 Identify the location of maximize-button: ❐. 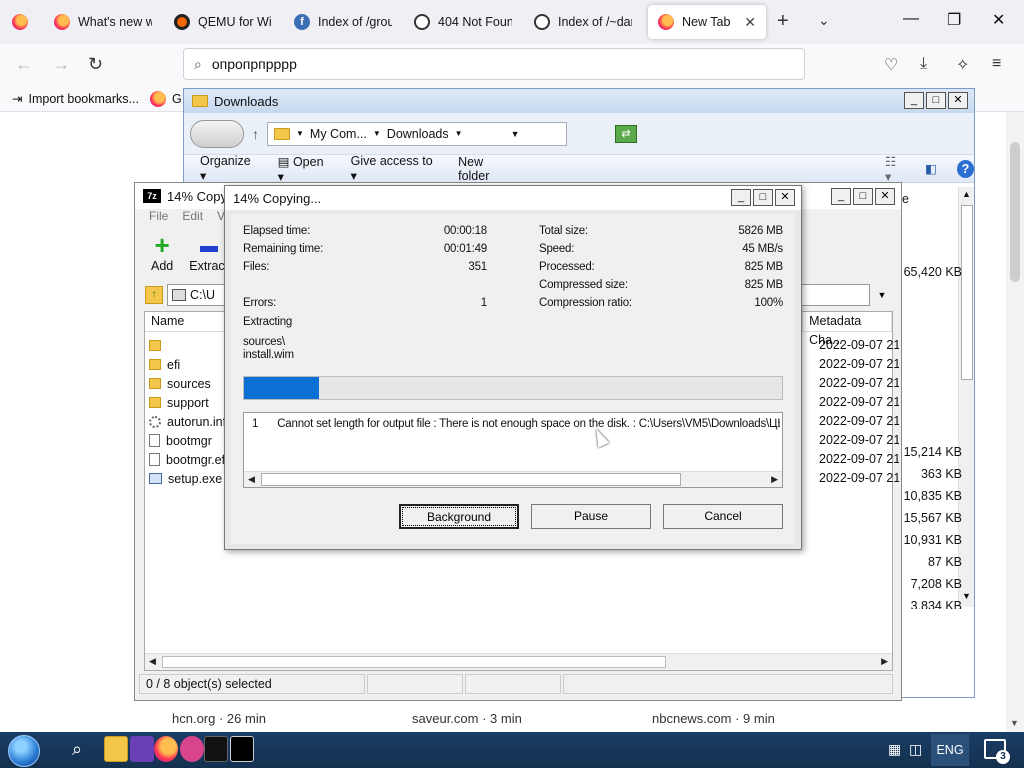
(954, 20).